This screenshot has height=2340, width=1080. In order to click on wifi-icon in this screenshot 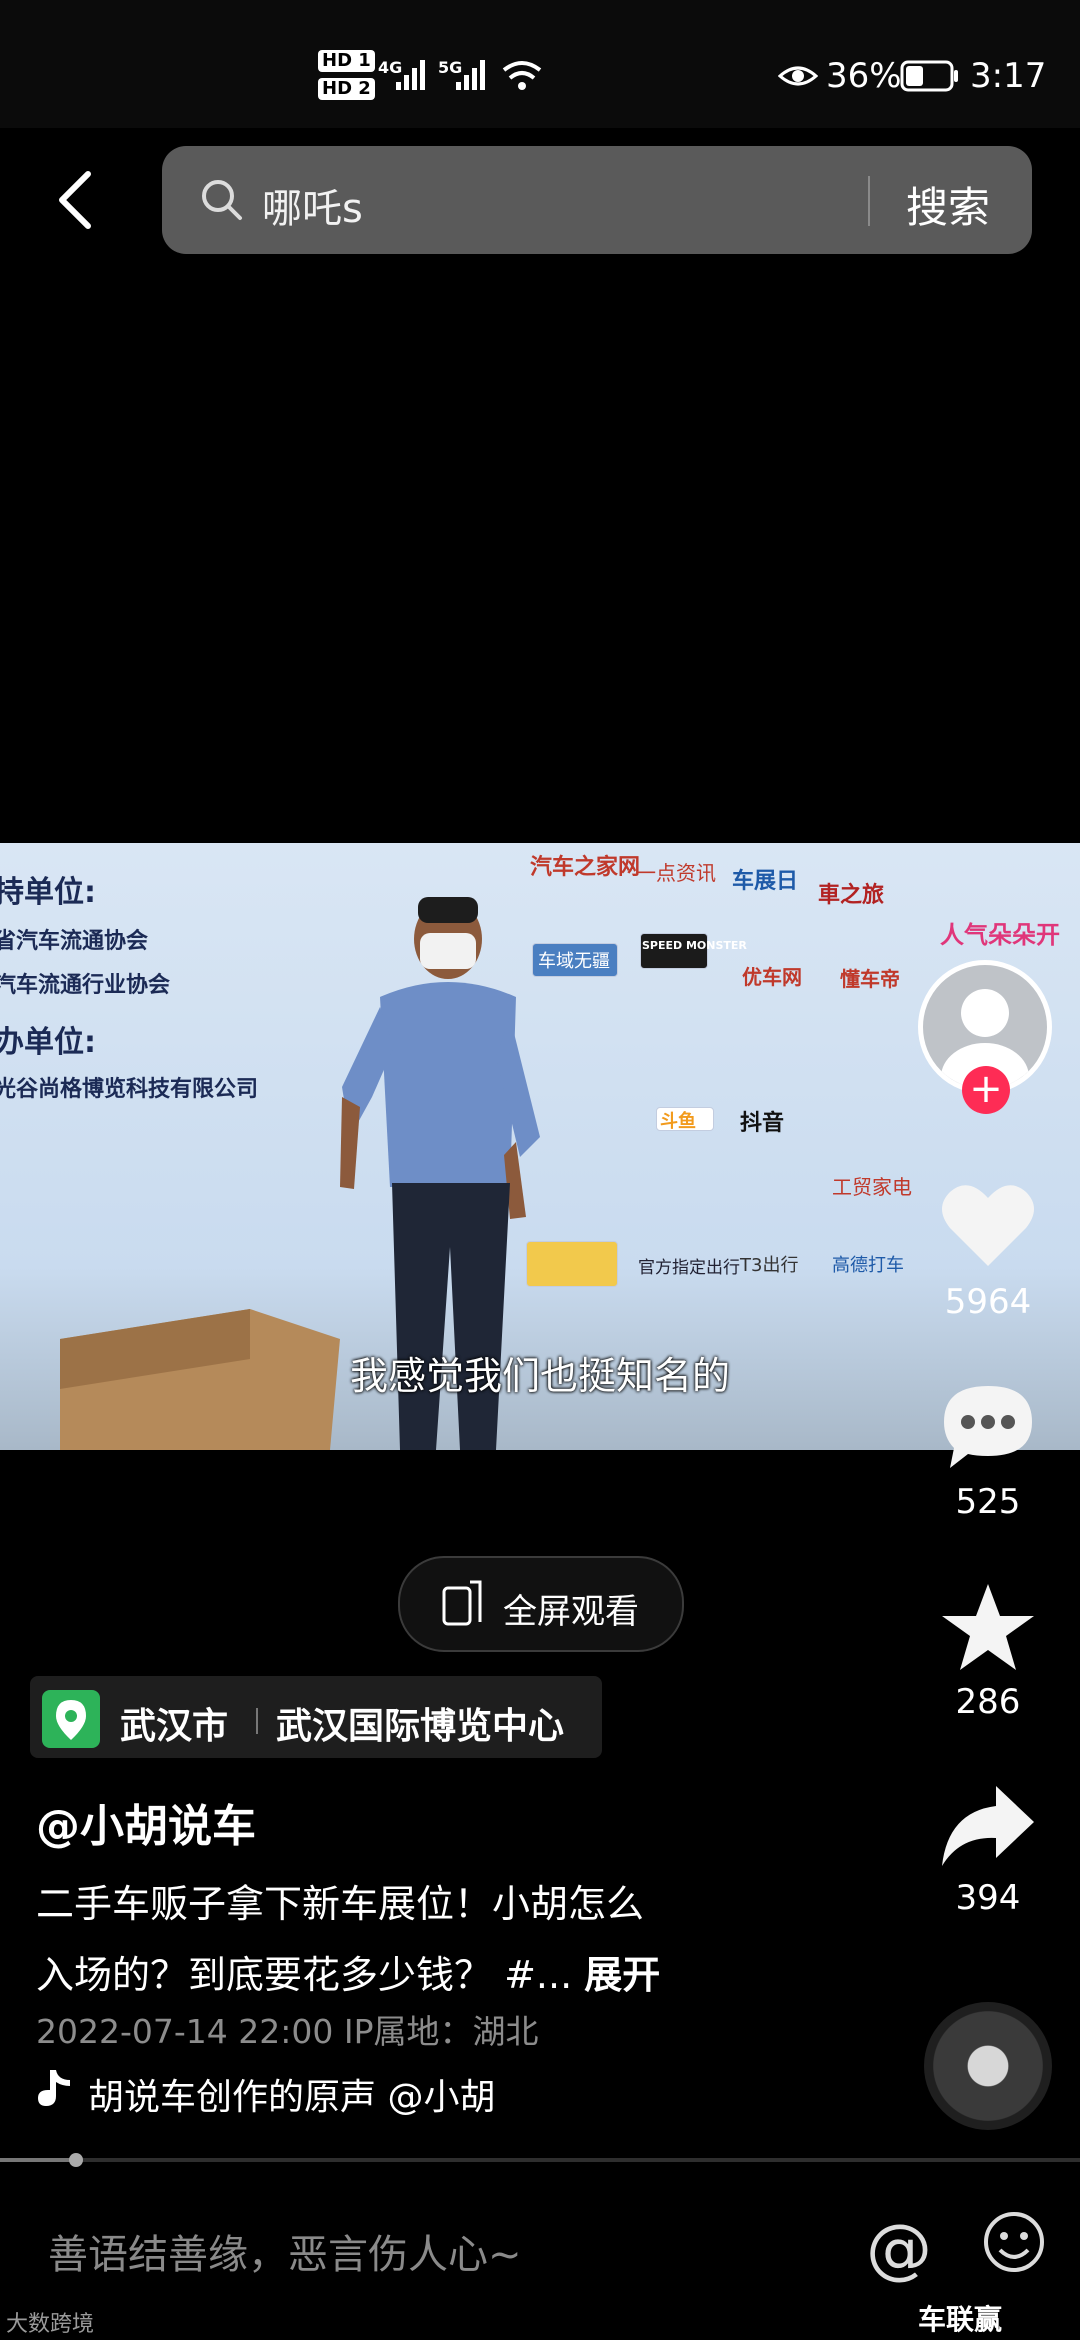, I will do `click(522, 75)`.